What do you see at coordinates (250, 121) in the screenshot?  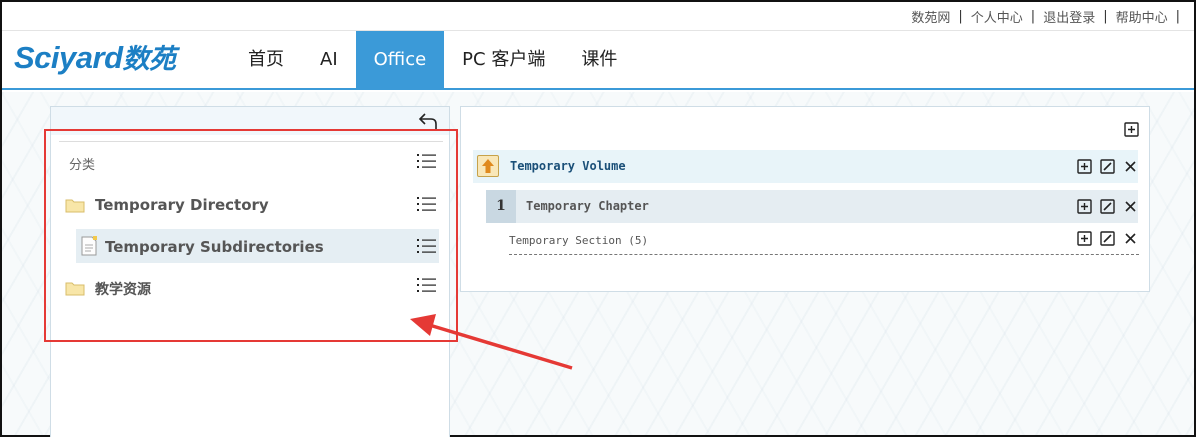 I see `panel-top-strip` at bounding box center [250, 121].